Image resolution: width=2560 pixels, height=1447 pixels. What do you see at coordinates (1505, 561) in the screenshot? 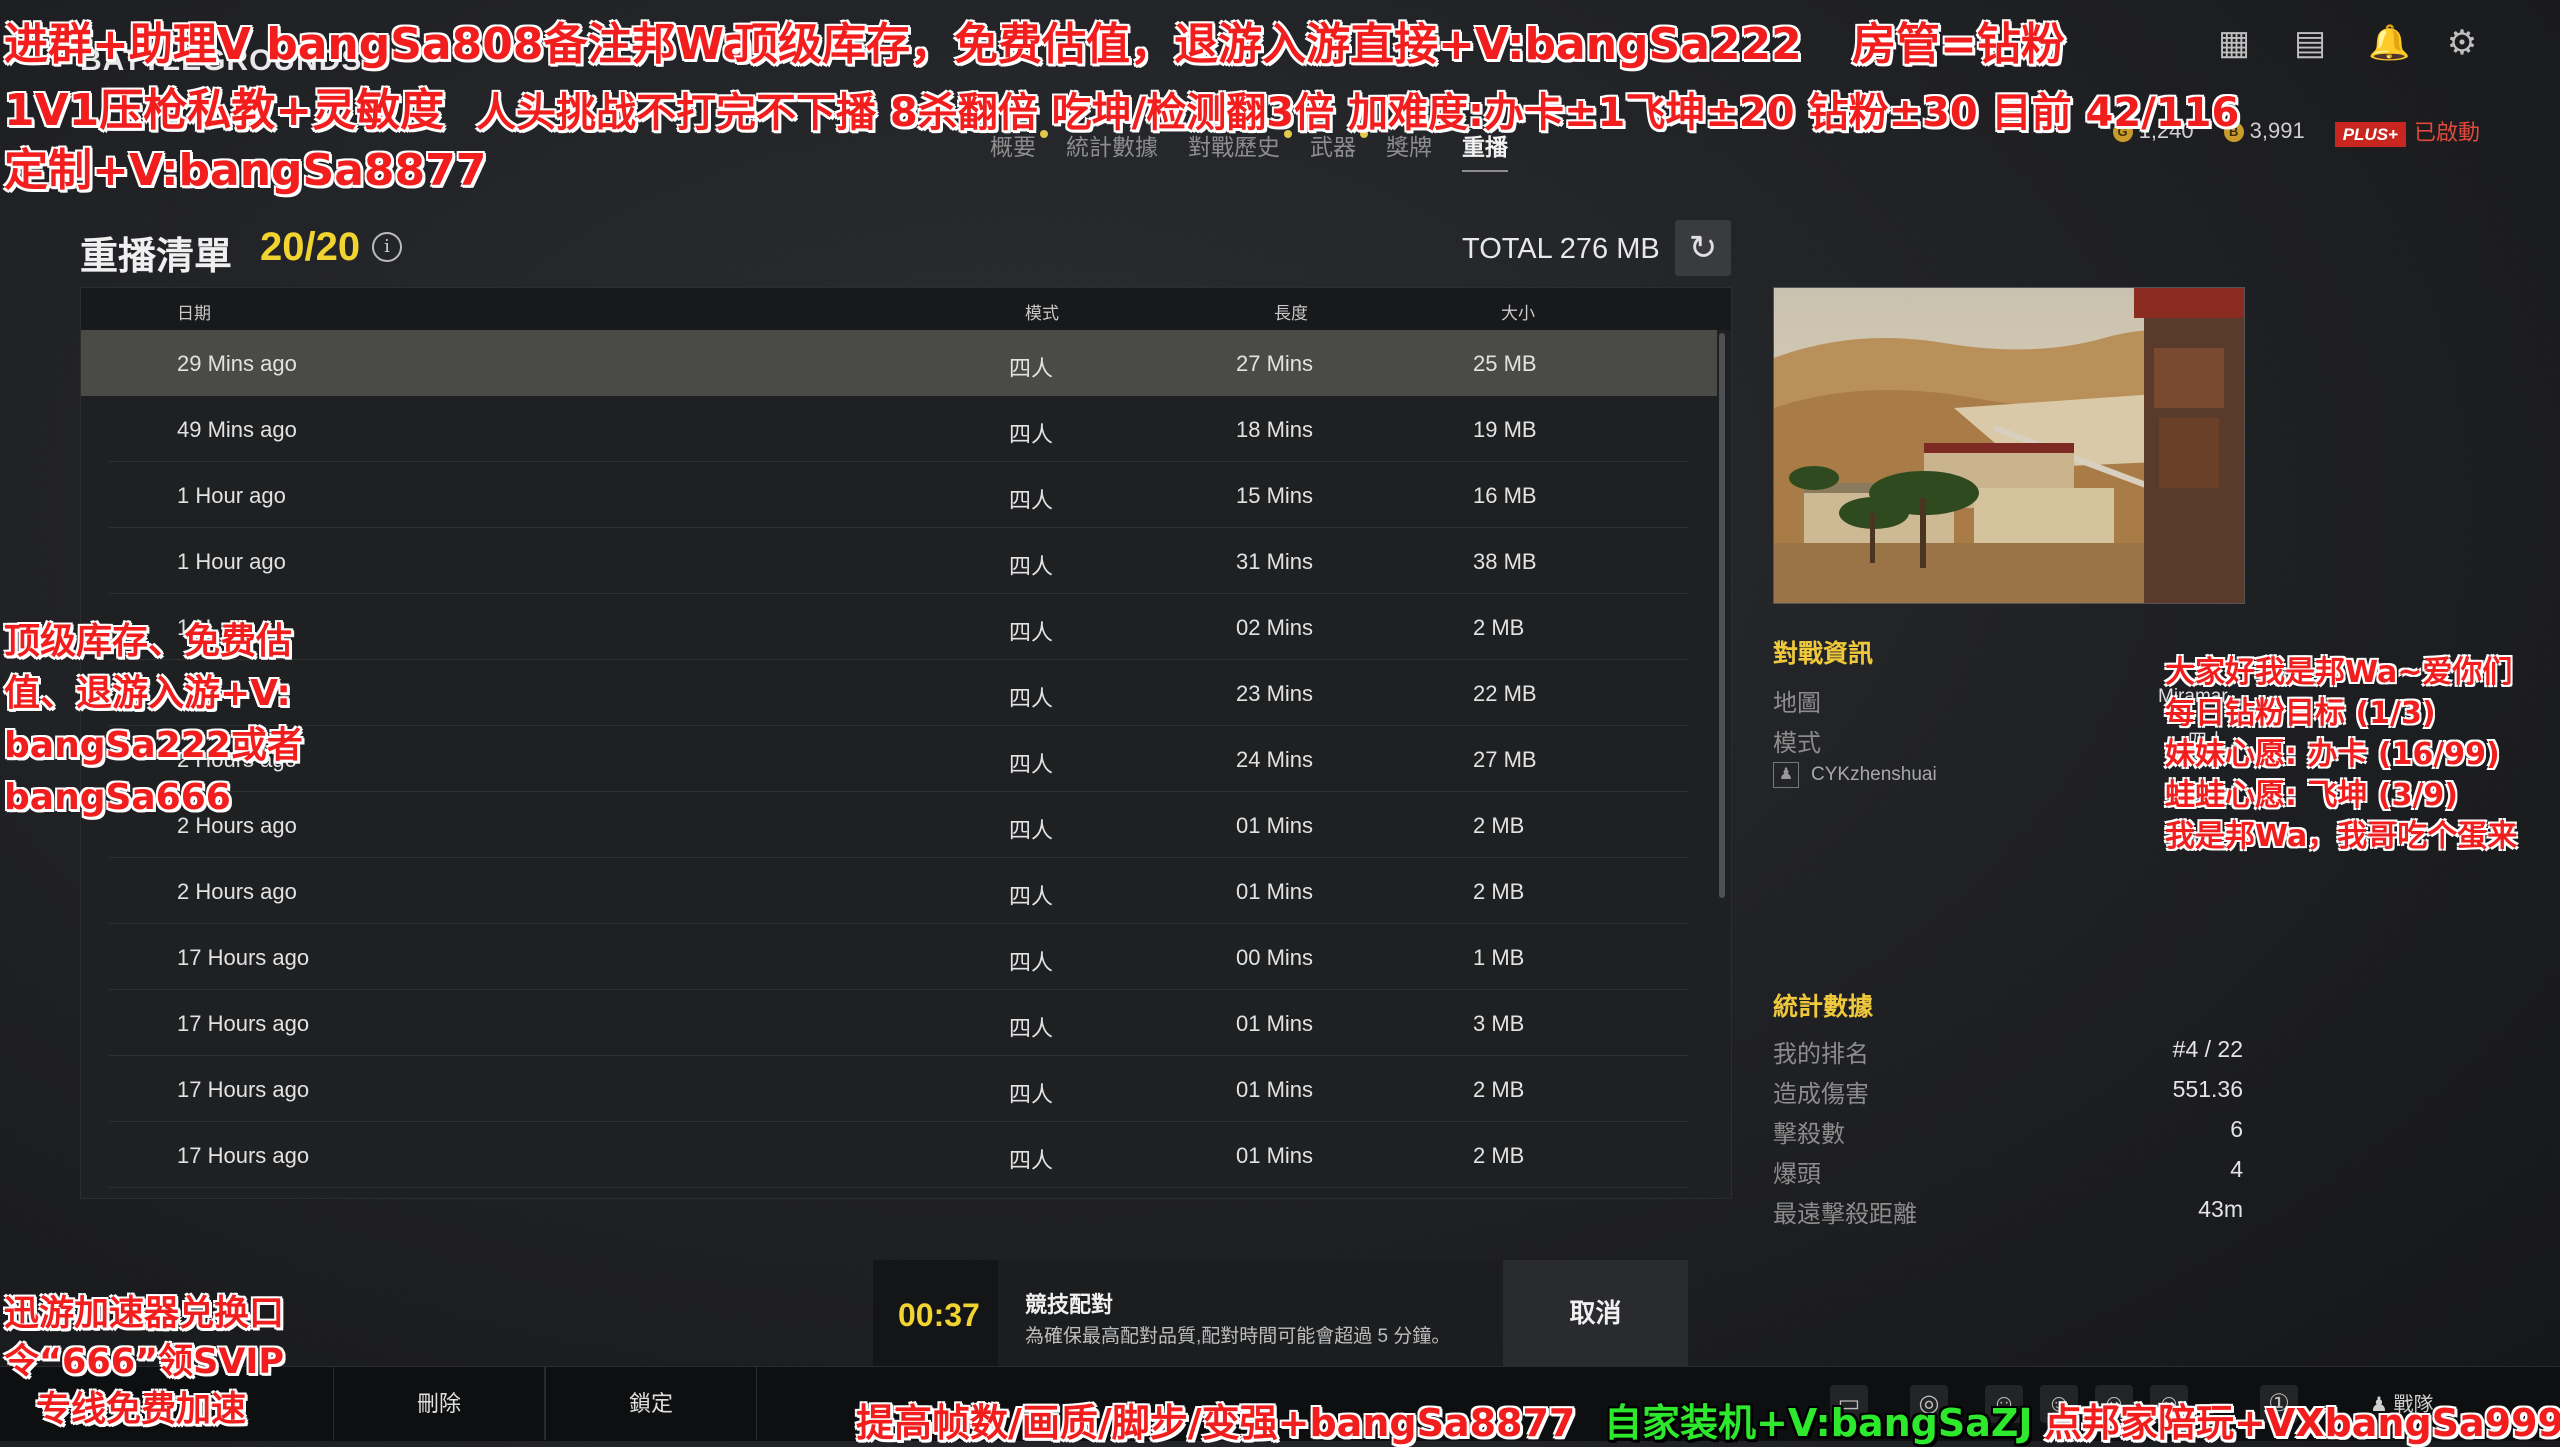
I see `cell-size: 38 MB` at bounding box center [1505, 561].